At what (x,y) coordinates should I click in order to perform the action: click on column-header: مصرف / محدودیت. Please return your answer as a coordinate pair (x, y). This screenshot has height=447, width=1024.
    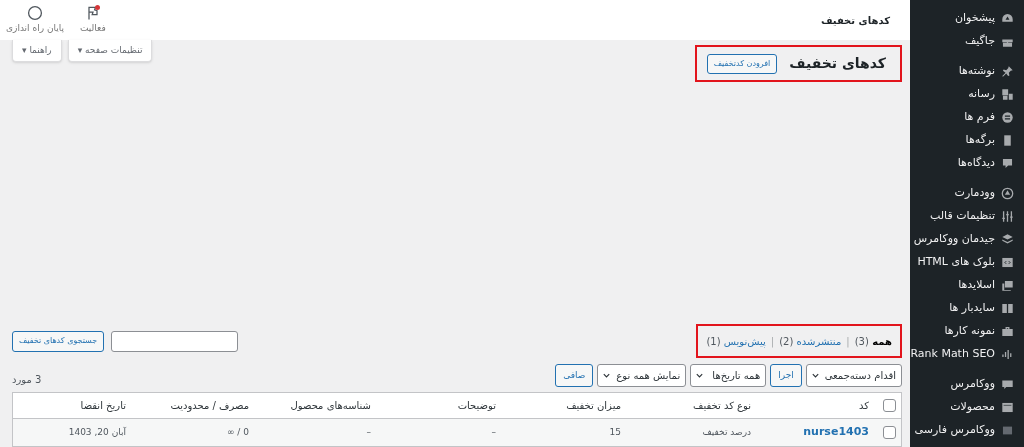
    Looking at the image, I should click on (209, 406).